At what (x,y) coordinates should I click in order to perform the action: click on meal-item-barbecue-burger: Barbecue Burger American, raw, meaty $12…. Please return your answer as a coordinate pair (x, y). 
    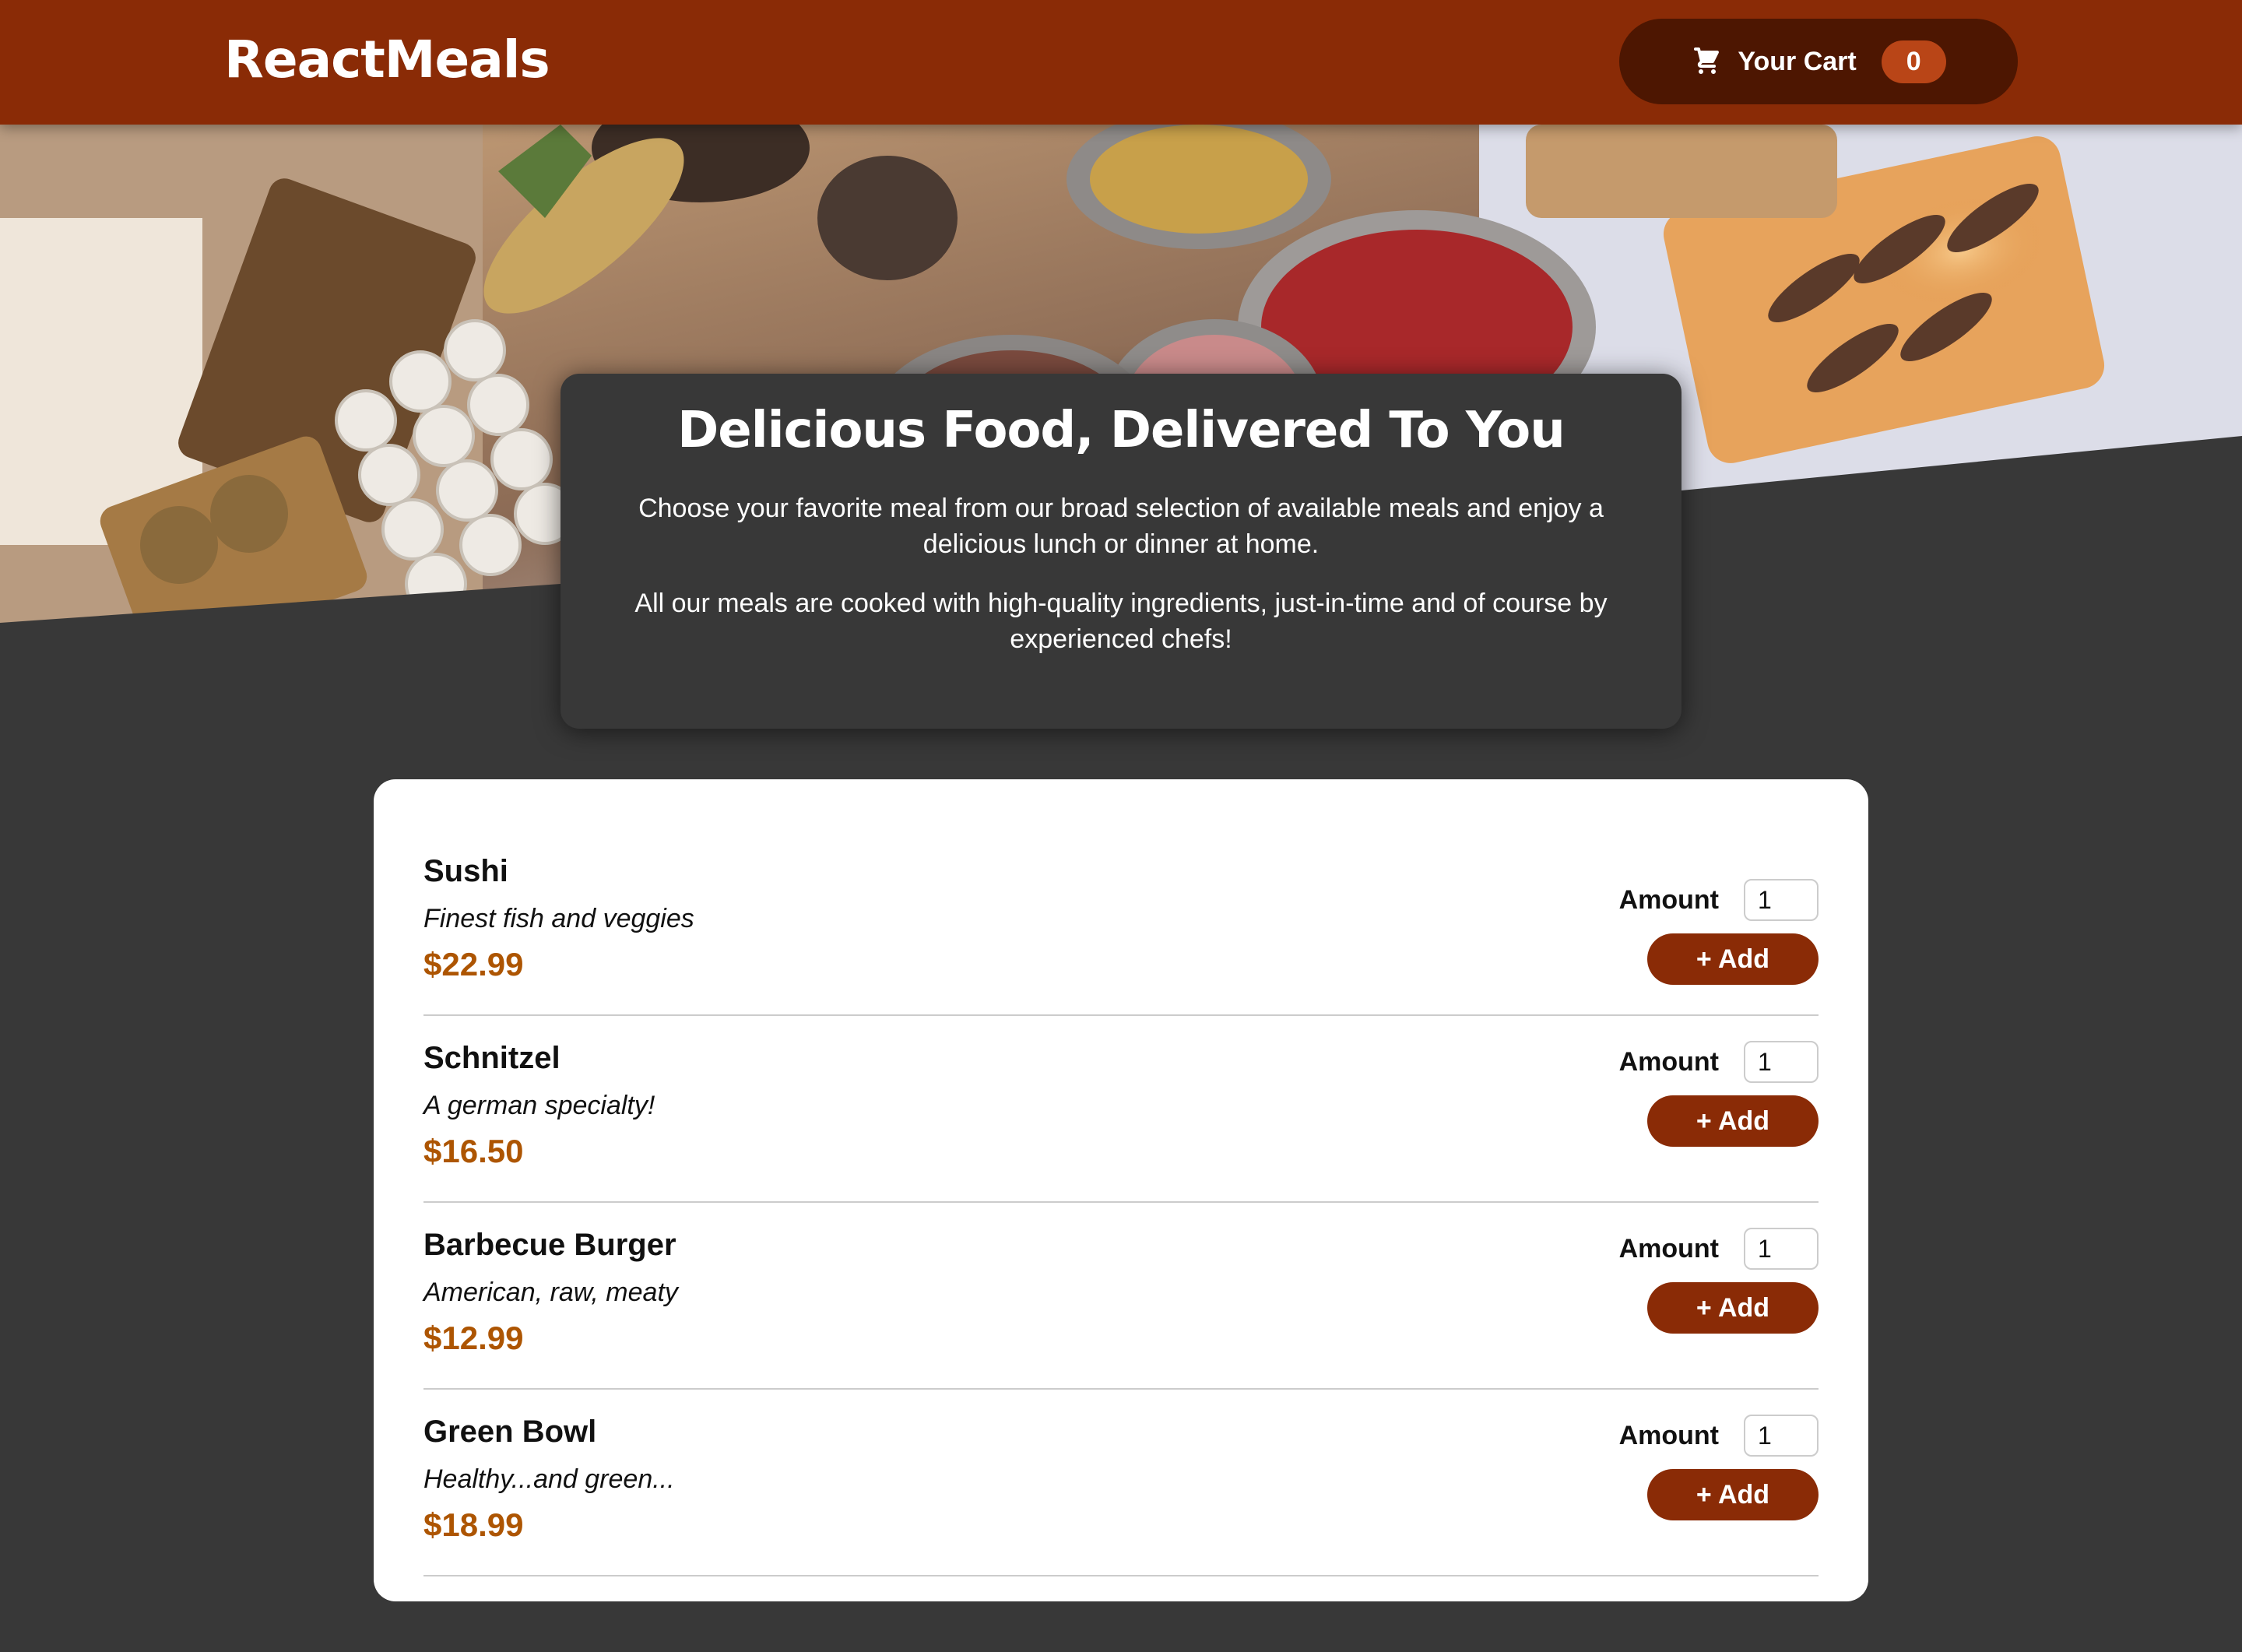
    Looking at the image, I should click on (1121, 1296).